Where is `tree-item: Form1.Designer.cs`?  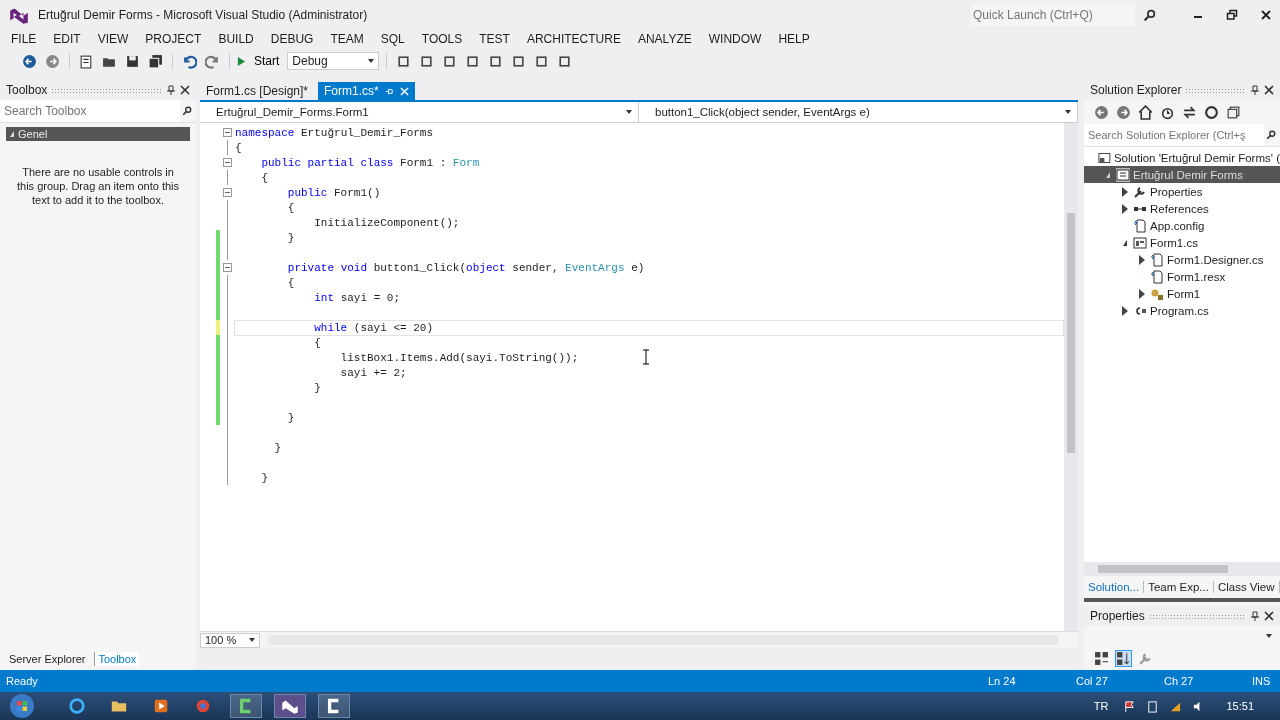 tree-item: Form1.Designer.cs is located at coordinates (1182, 259).